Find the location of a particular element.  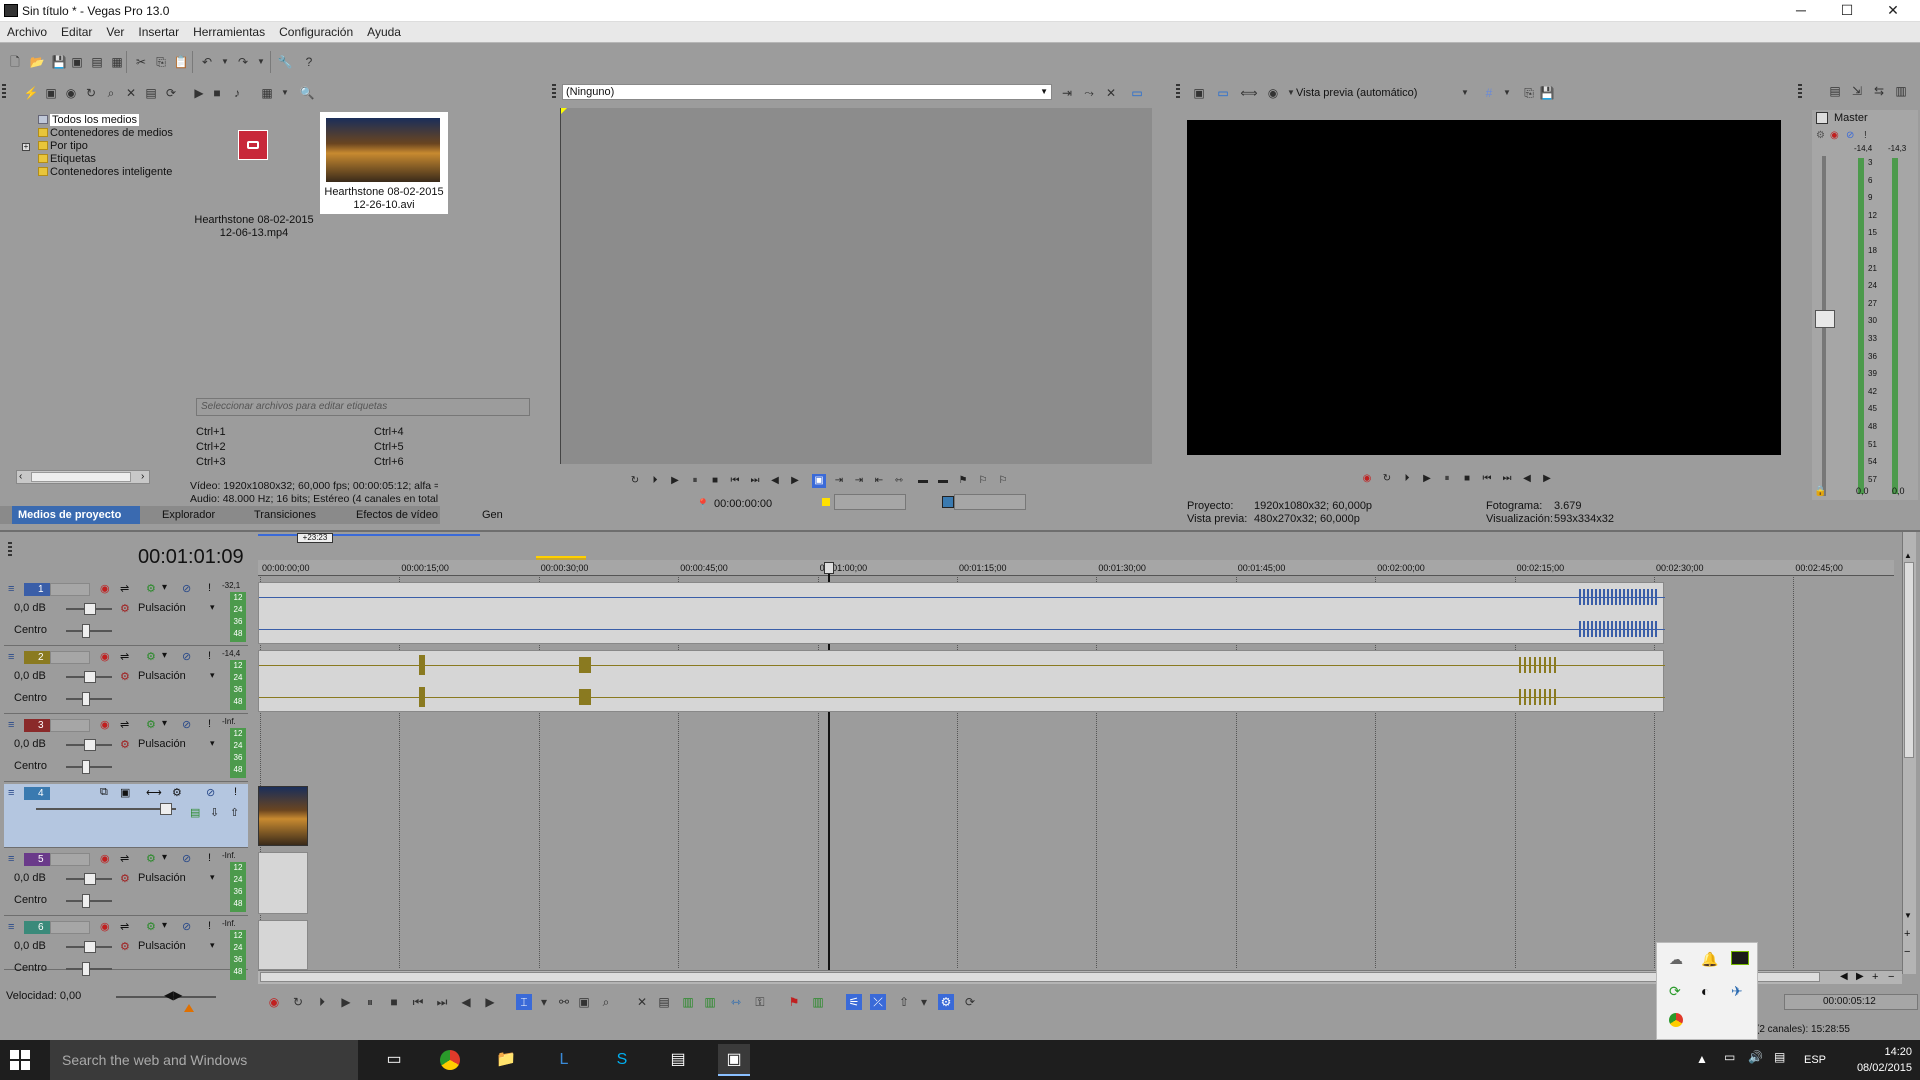

master-fx-chain-icon: ⚙ is located at coordinates (1820, 135).